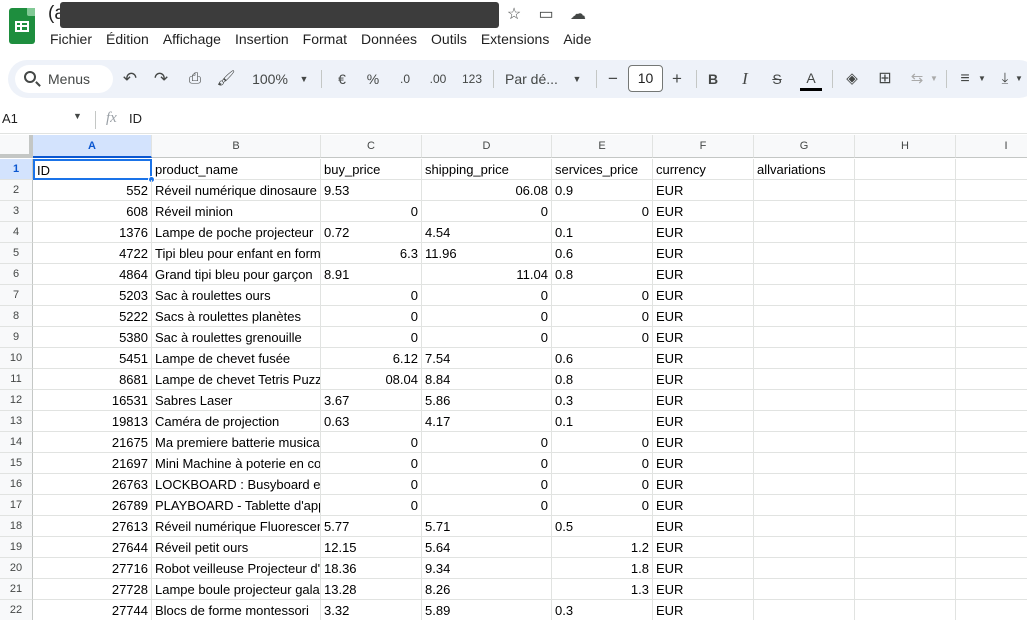 The image size is (1027, 620). What do you see at coordinates (16, 484) in the screenshot?
I see `row-header: 16` at bounding box center [16, 484].